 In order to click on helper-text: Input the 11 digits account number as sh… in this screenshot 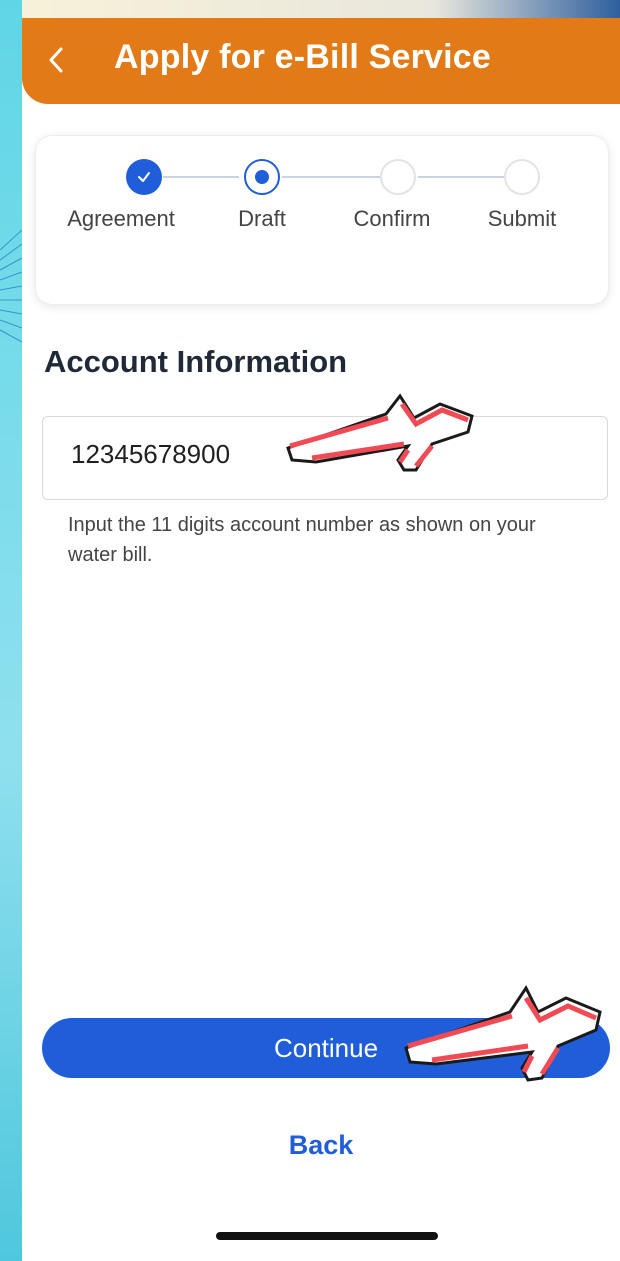, I will do `click(302, 540)`.